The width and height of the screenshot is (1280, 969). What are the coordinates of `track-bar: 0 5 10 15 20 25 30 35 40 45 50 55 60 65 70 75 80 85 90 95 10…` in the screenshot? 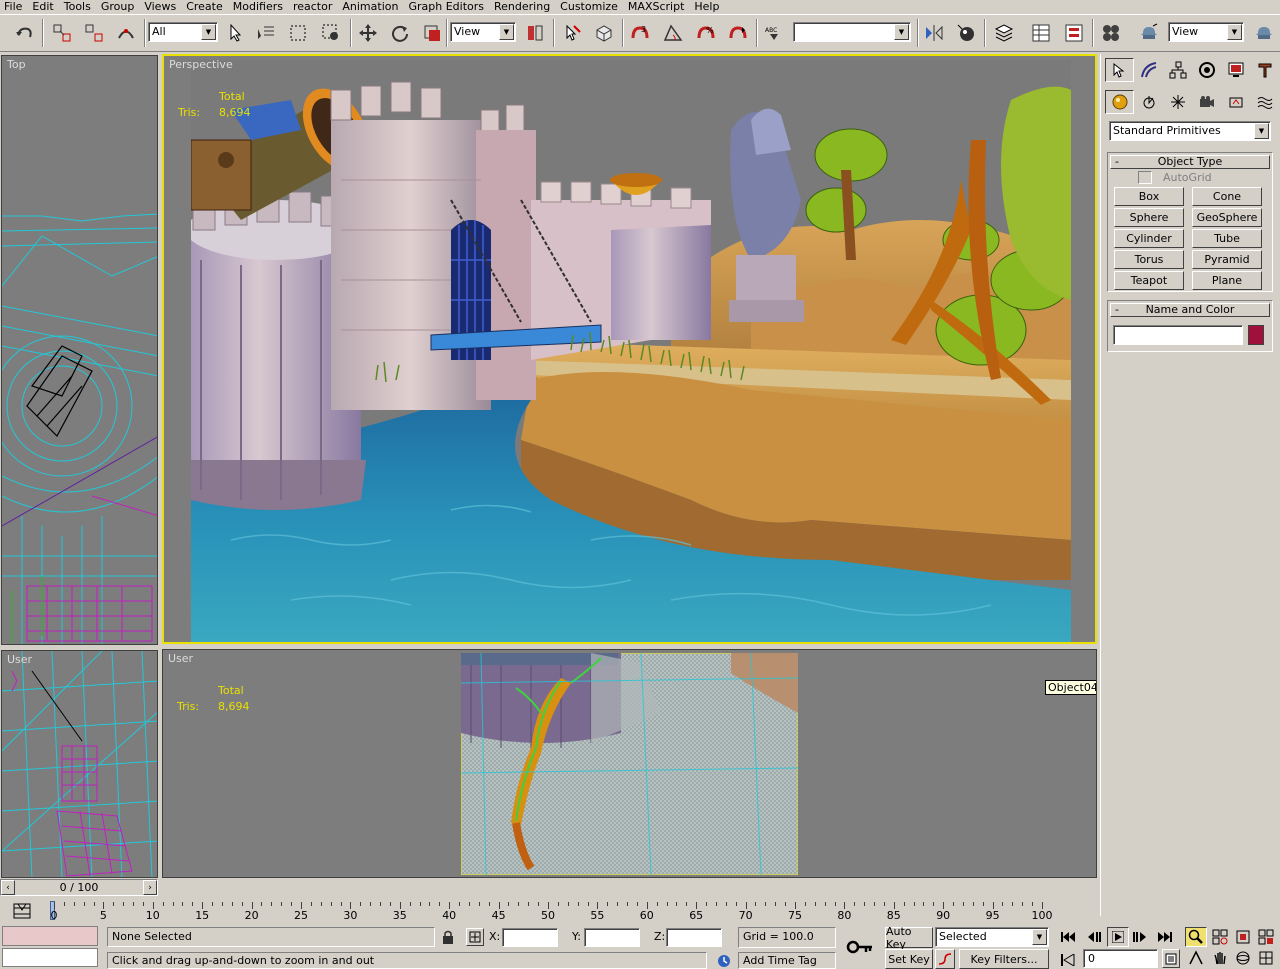 It's located at (550, 912).